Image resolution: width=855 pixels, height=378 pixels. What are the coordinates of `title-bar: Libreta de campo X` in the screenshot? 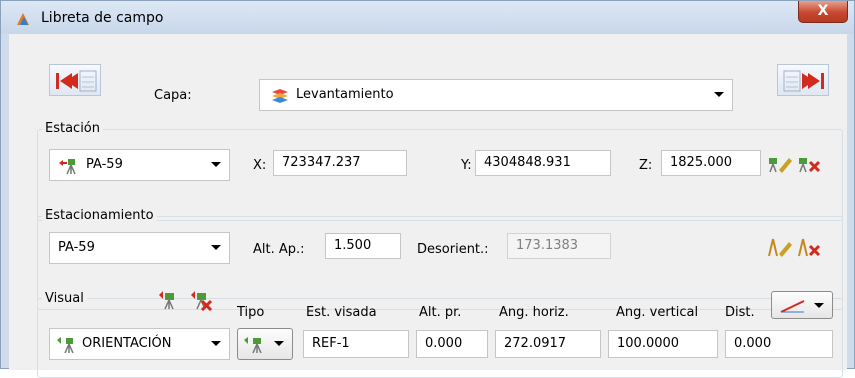 It's located at (427, 17).